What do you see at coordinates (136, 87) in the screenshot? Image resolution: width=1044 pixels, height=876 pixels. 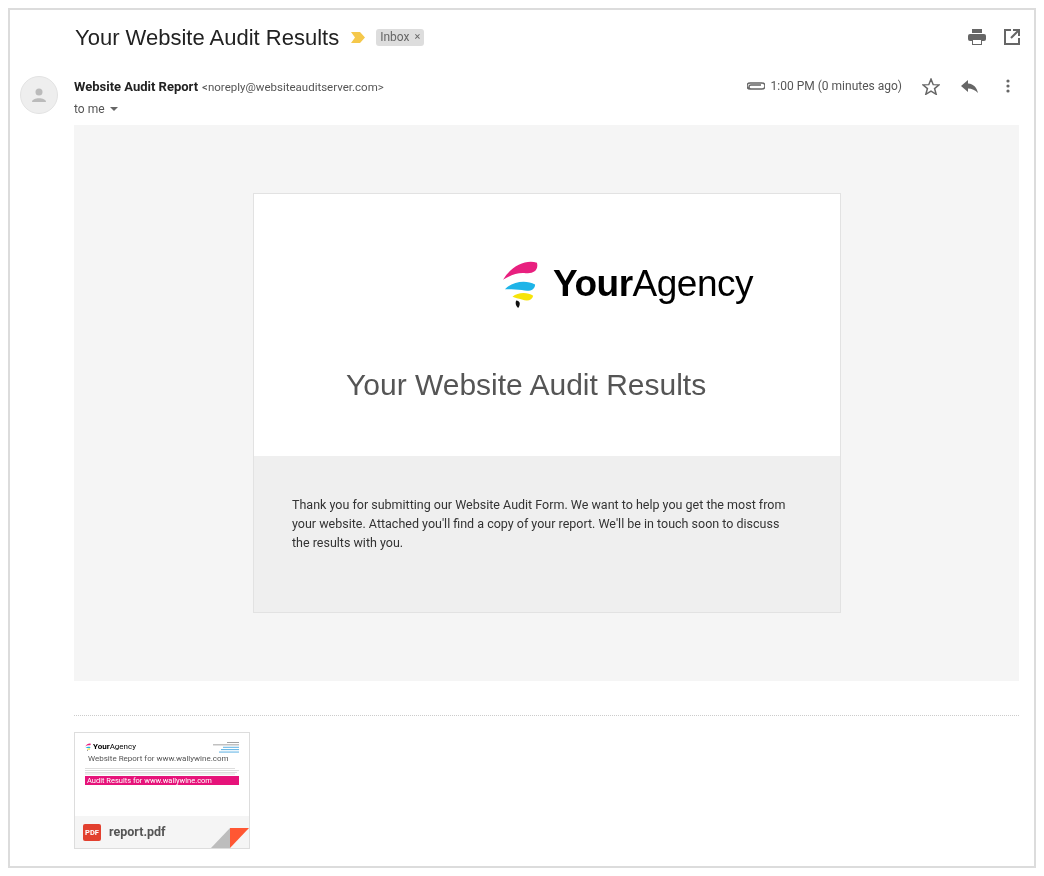 I see `sender-name: Website Audit Report` at bounding box center [136, 87].